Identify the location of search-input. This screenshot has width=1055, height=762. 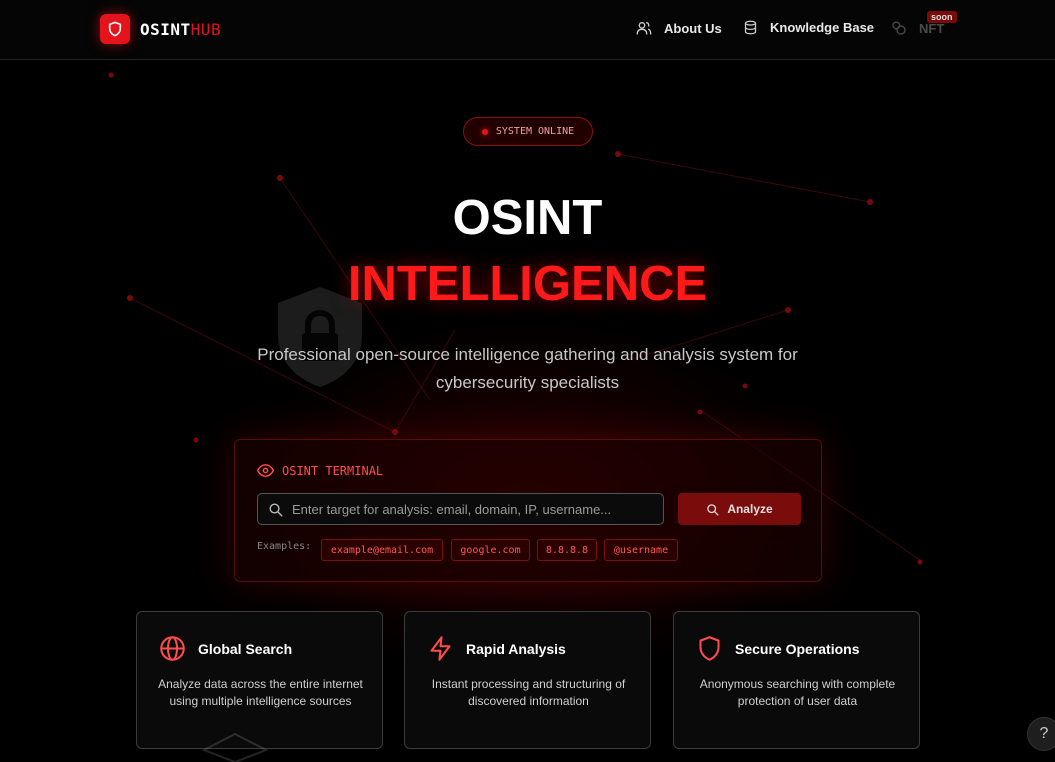
(477, 509).